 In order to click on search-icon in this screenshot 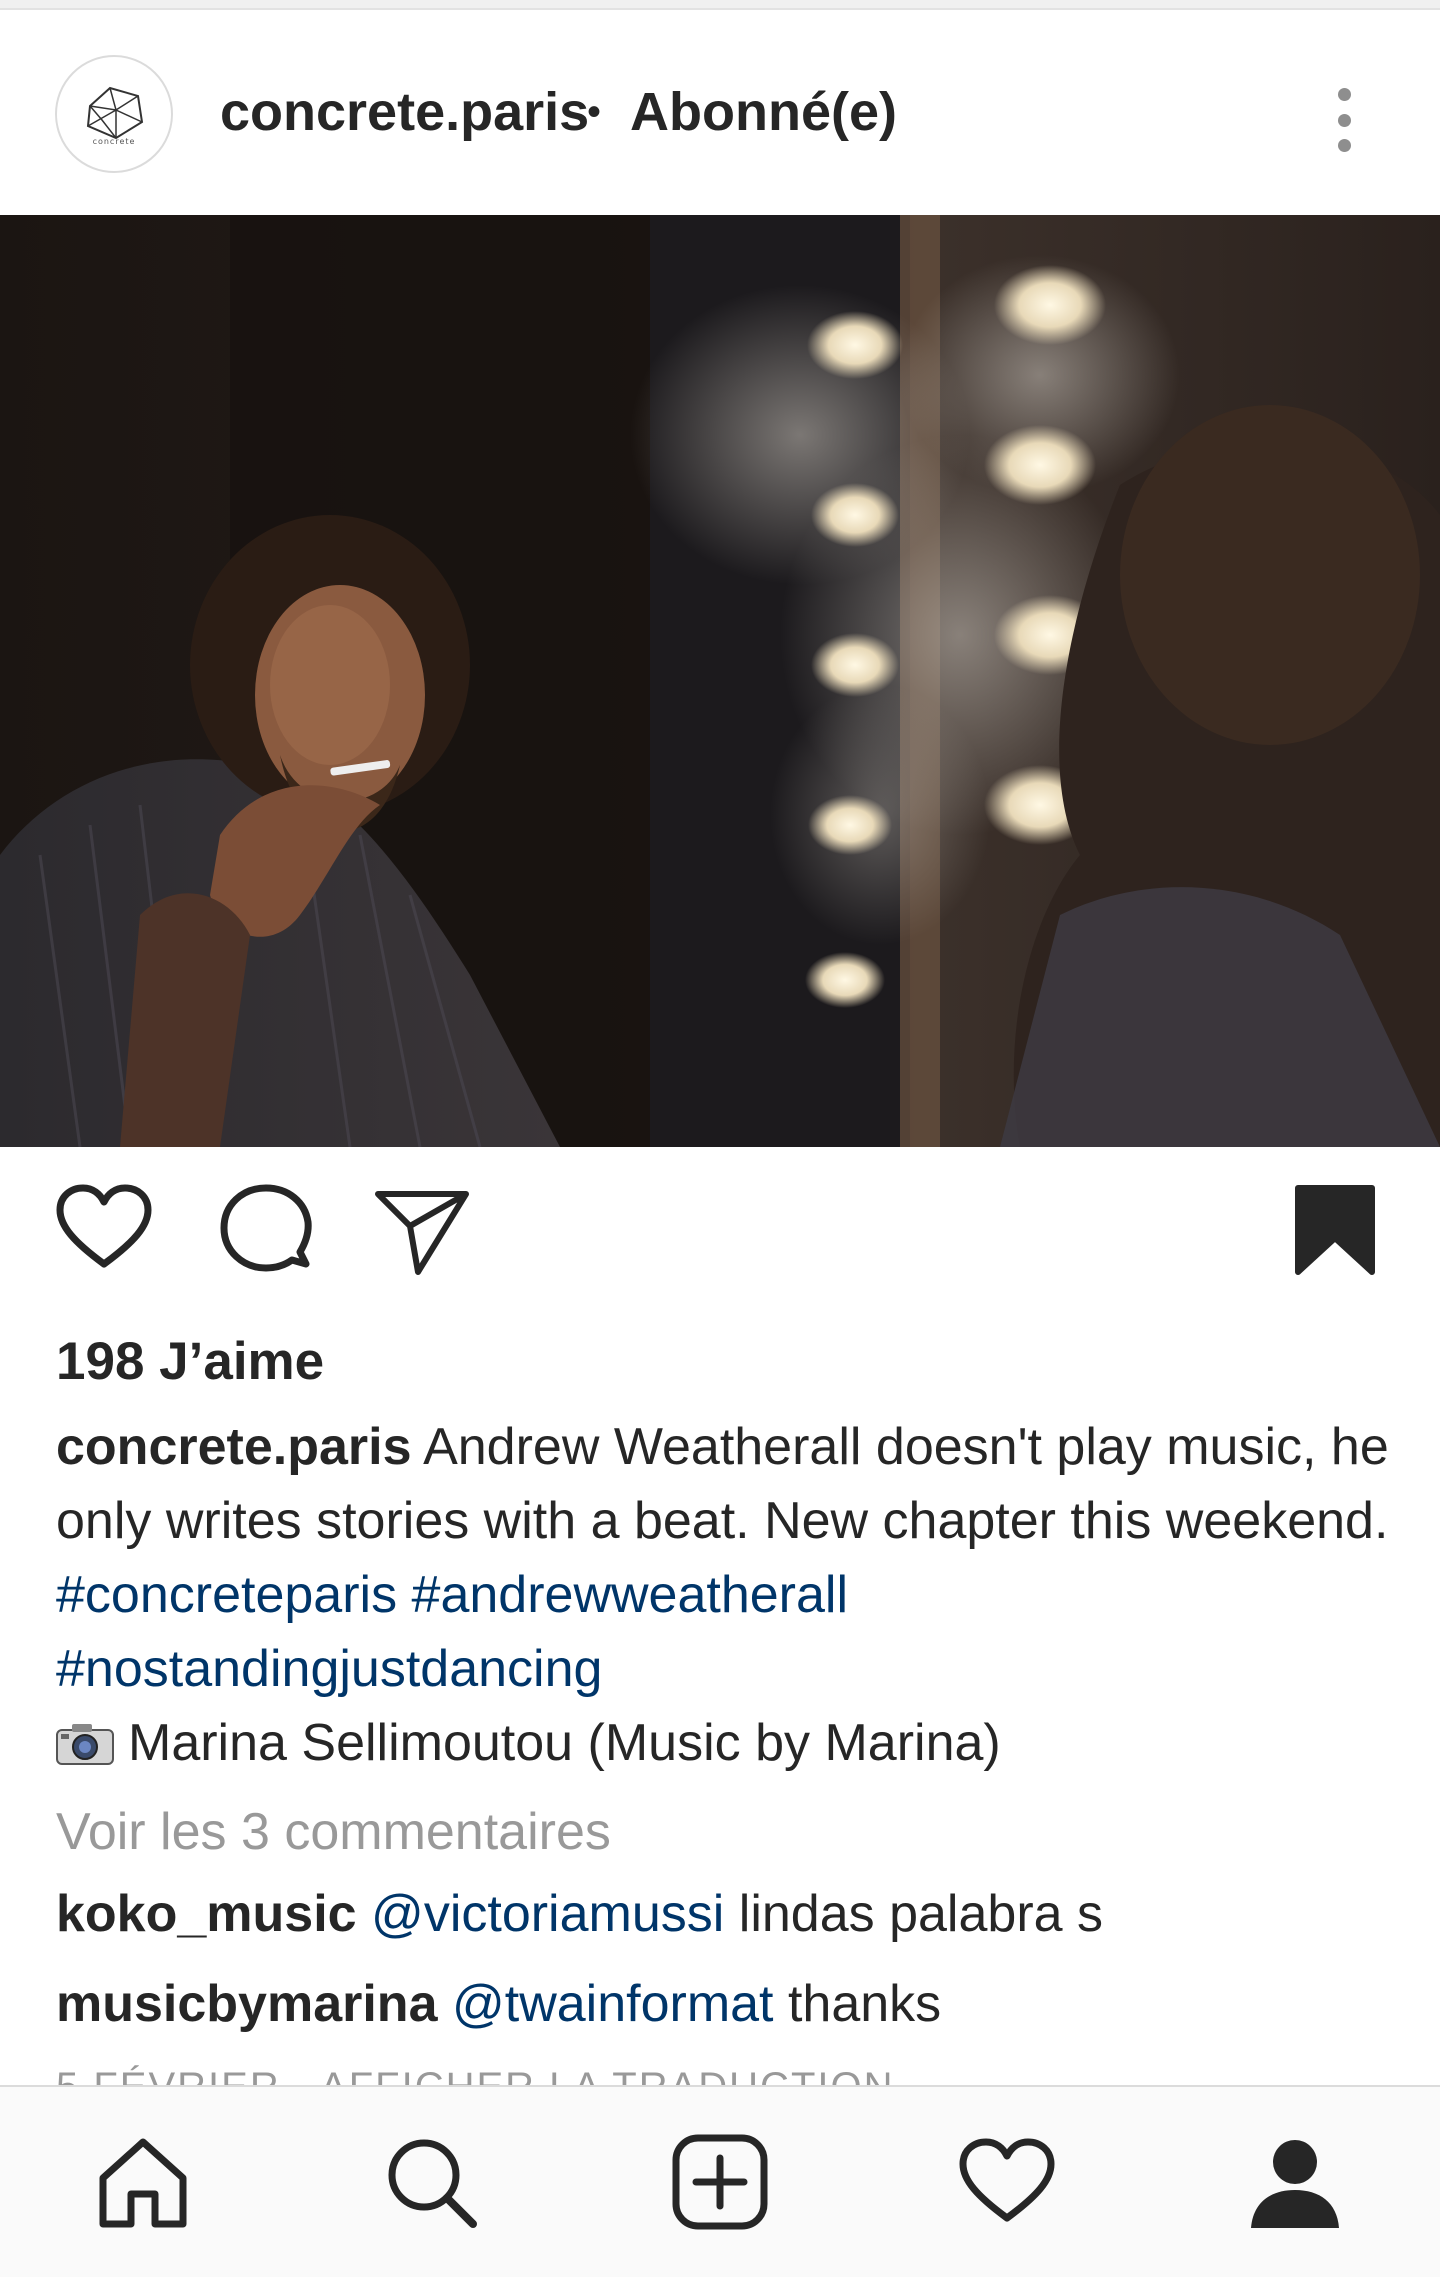, I will do `click(432, 2183)`.